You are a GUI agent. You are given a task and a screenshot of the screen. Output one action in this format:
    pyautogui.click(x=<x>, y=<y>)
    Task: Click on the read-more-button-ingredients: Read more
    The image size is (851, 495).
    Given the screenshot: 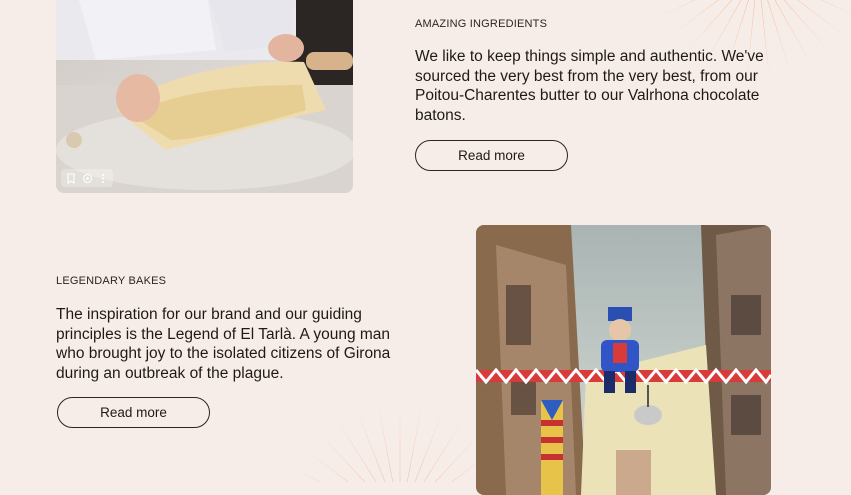 What is the action you would take?
    pyautogui.click(x=491, y=155)
    